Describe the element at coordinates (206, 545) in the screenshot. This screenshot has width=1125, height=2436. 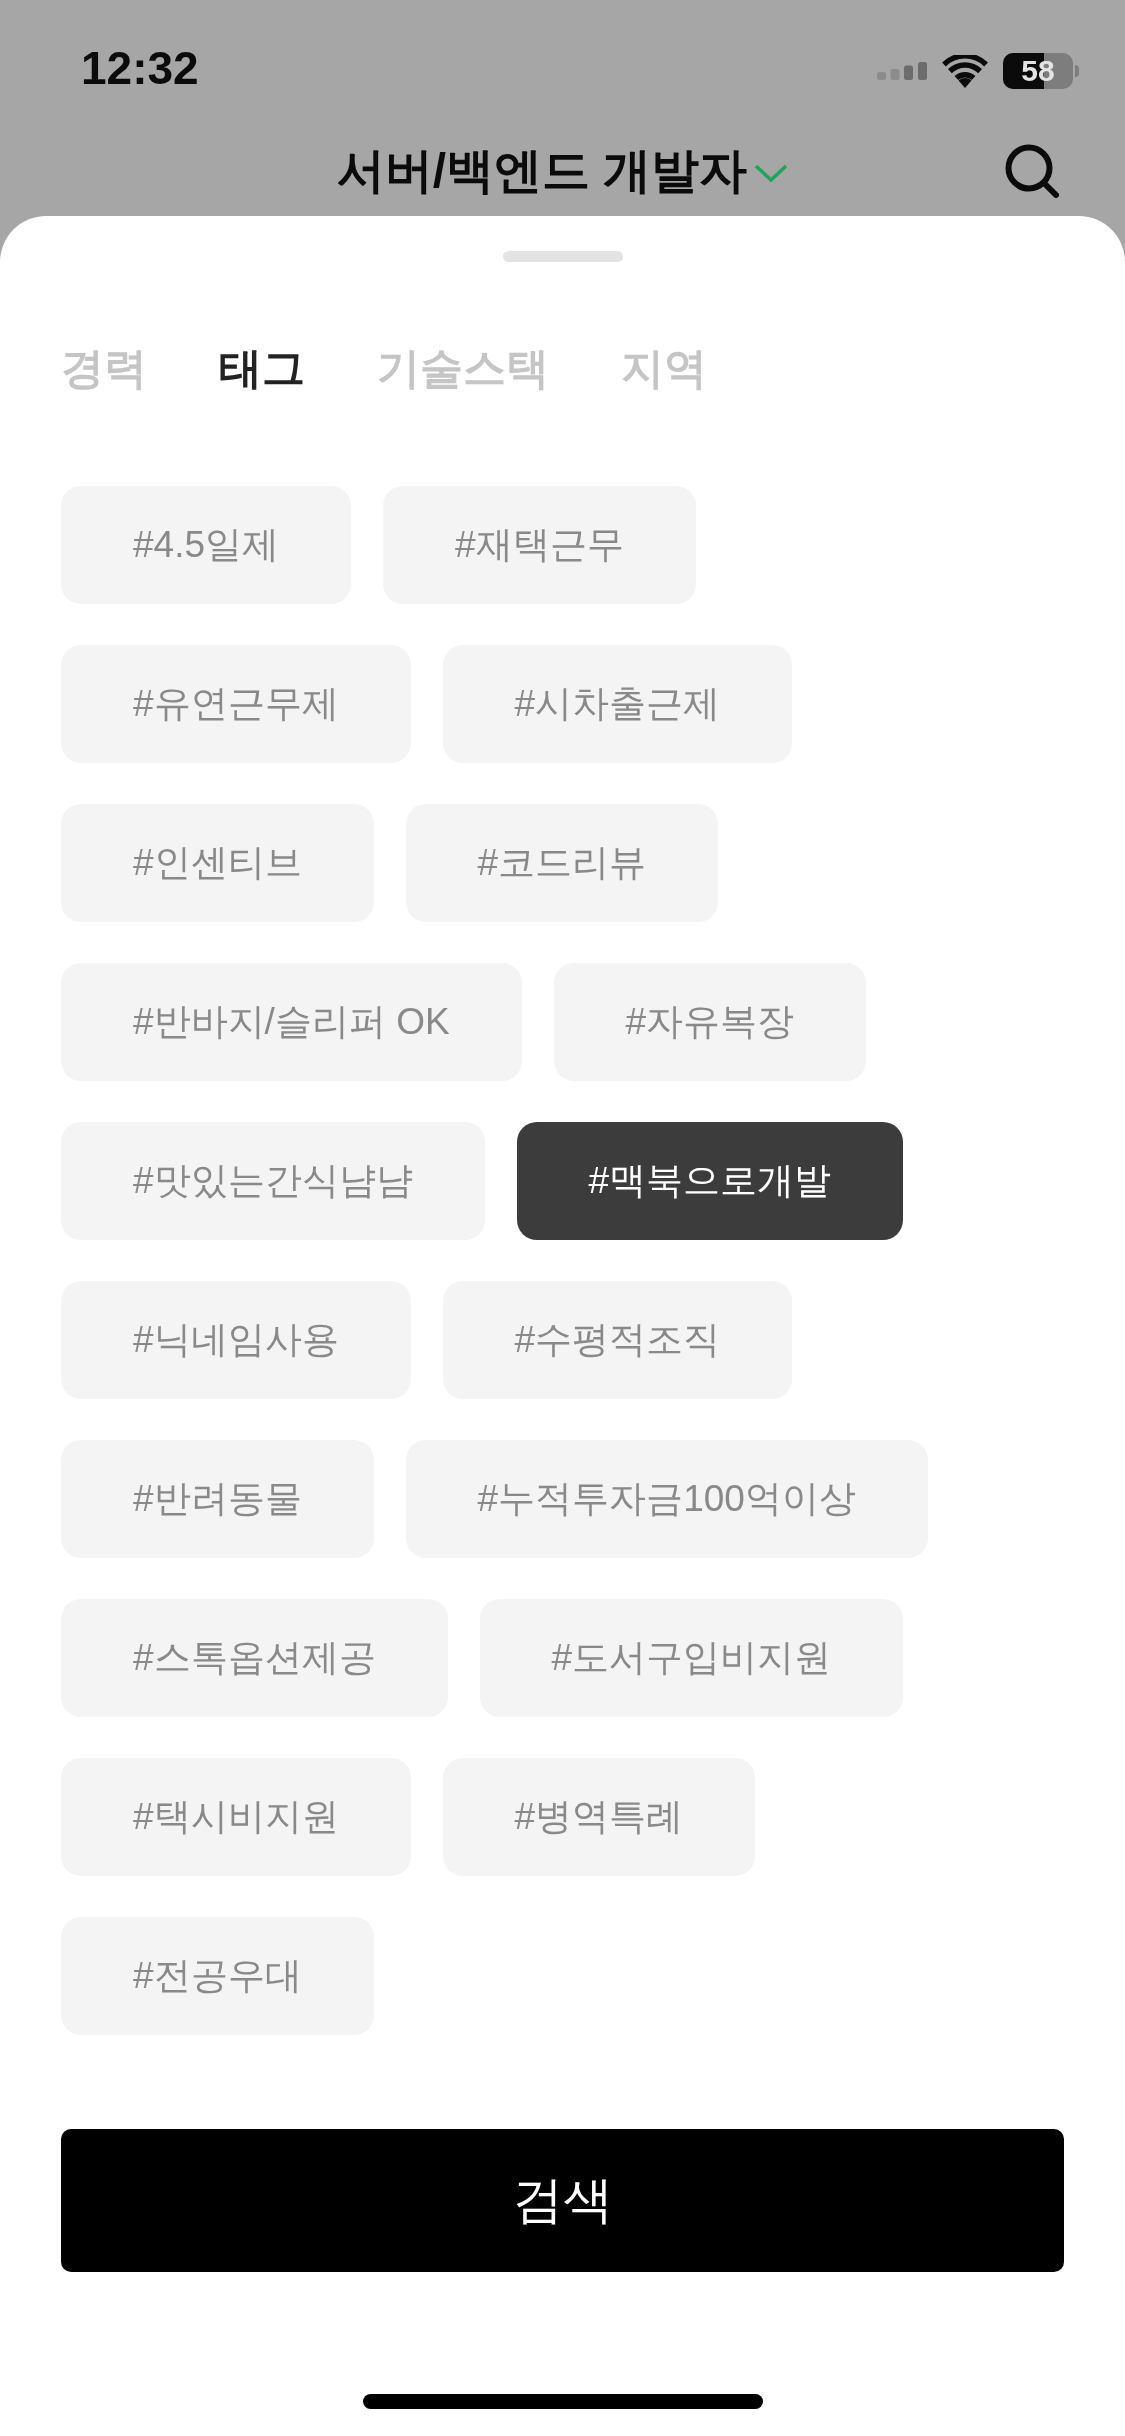
I see `tag-chip: #4.5일제` at that location.